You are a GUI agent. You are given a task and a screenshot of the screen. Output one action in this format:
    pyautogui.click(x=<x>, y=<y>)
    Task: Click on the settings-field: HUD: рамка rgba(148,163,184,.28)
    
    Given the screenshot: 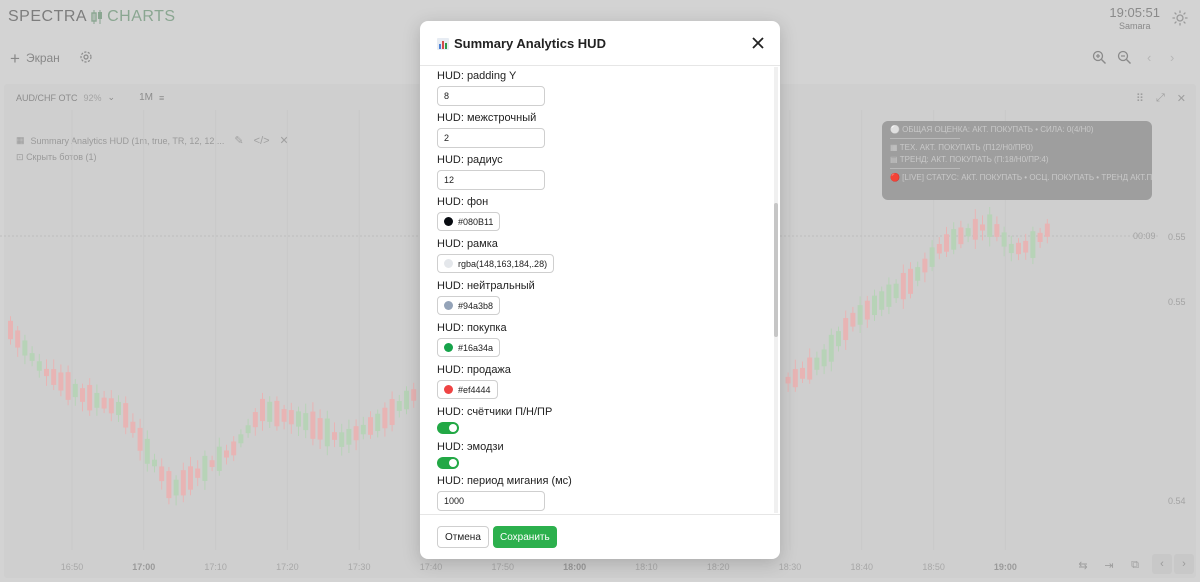 What is the action you would take?
    pyautogui.click(x=496, y=255)
    